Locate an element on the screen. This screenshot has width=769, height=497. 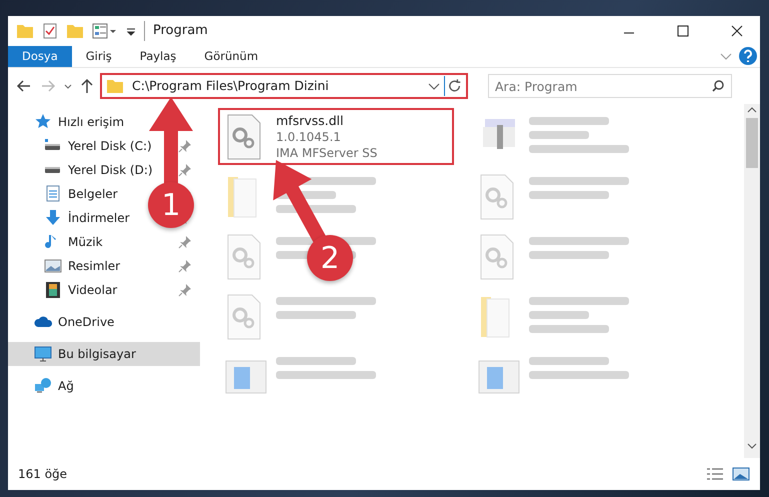
network-icon is located at coordinates (43, 386).